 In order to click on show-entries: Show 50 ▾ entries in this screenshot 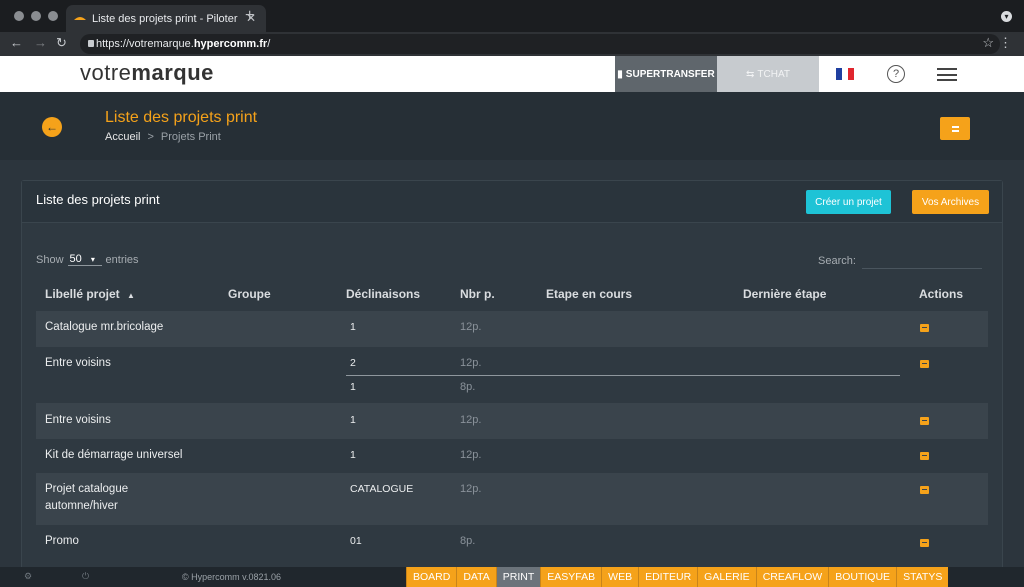, I will do `click(87, 259)`.